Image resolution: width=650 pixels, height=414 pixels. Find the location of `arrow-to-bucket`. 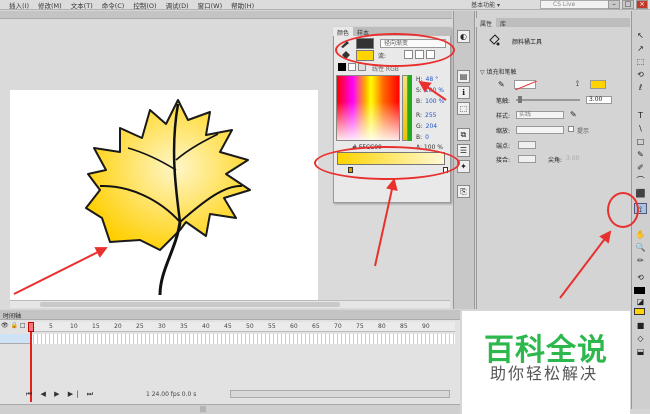

arrow-to-bucket is located at coordinates (585, 264).